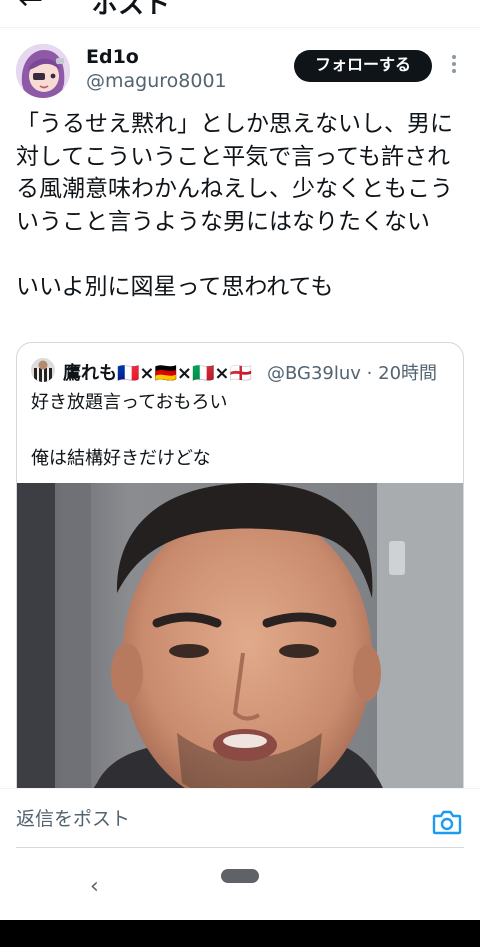  Describe the element at coordinates (112, 57) in the screenshot. I see `author-name: Ed1o` at that location.